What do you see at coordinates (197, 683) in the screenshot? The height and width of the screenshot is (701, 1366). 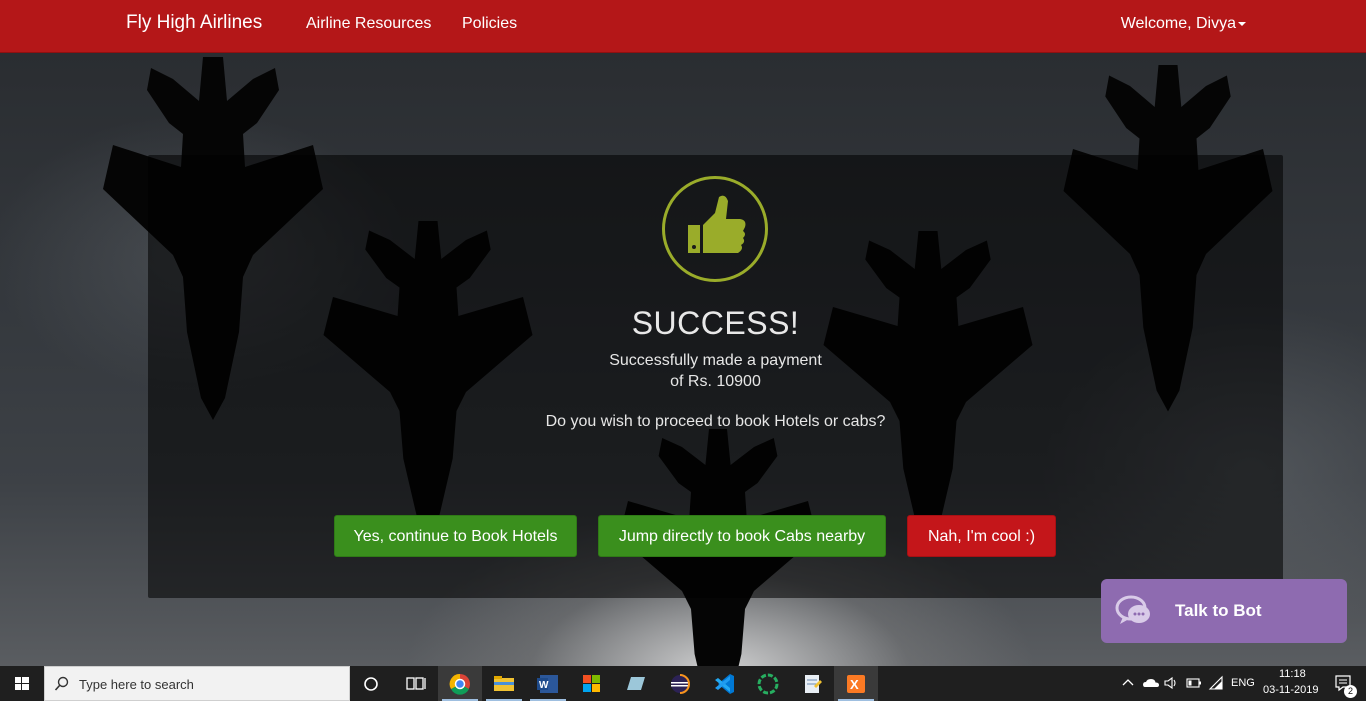 I see `taskbar-search-box: Type here to search` at bounding box center [197, 683].